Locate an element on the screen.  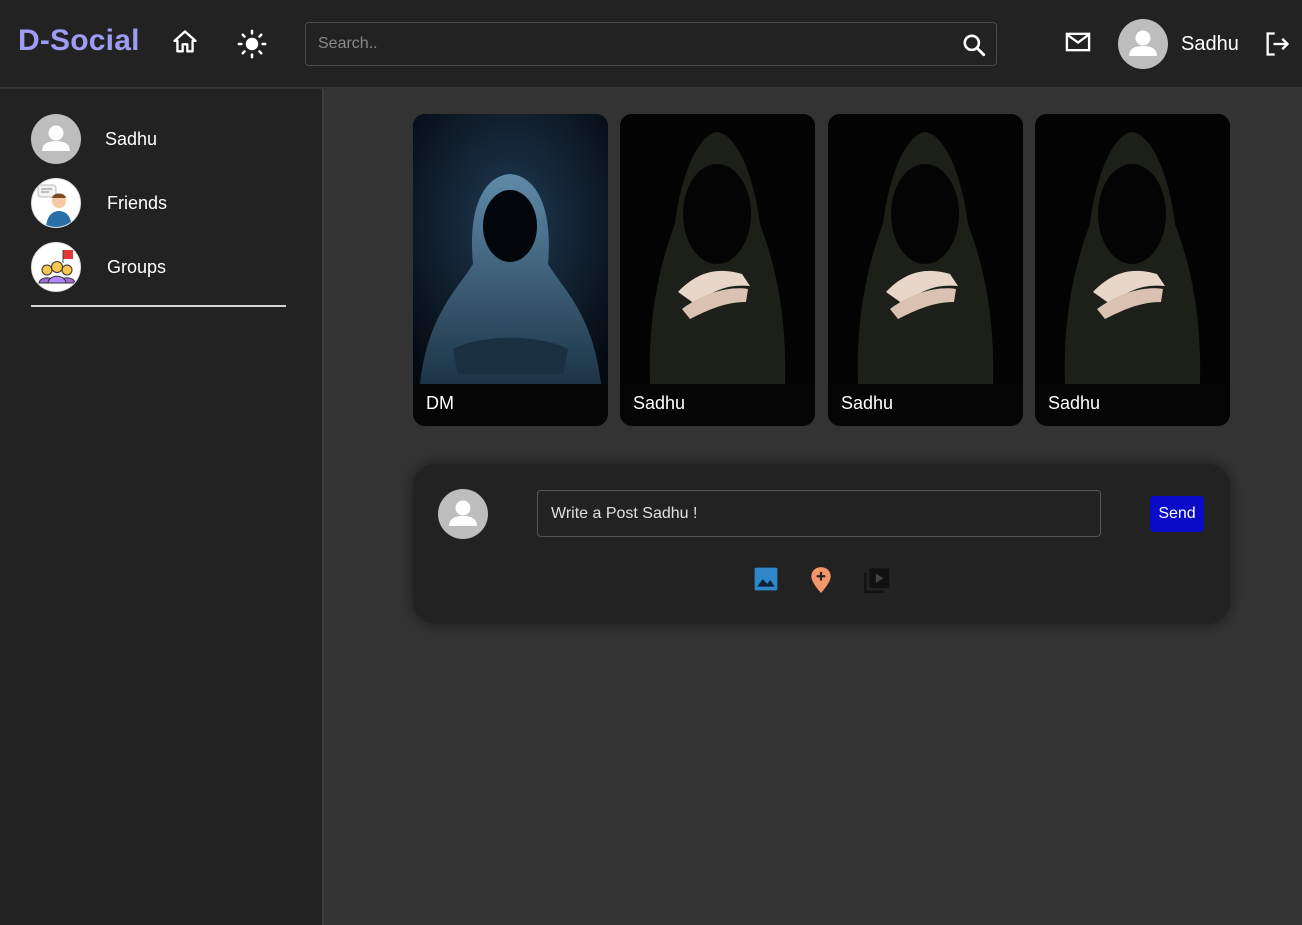
post-input is located at coordinates (819, 513).